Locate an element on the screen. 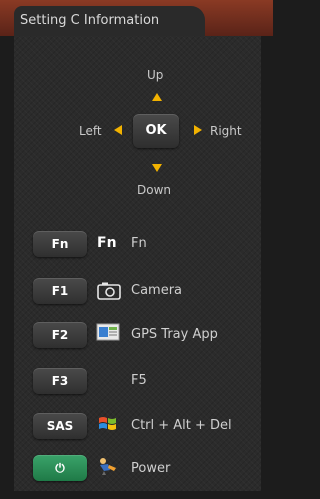  windows-flag-icon is located at coordinates (107, 423).